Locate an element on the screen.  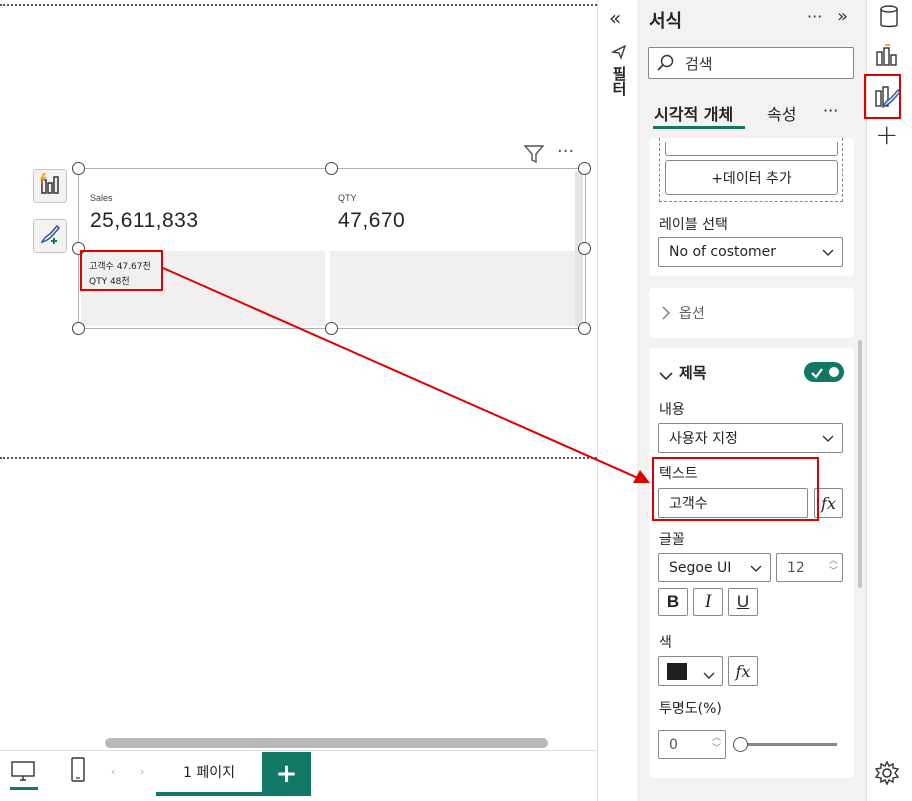
tabs-more-icon: ··· is located at coordinates (830, 110).